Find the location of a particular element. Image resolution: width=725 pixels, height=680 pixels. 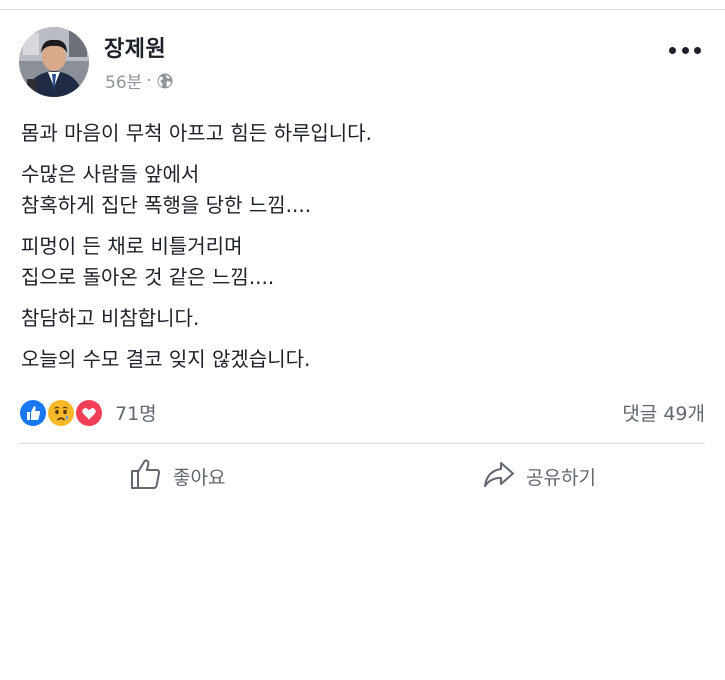

post-header: 장제원 56분 · is located at coordinates (363, 62).